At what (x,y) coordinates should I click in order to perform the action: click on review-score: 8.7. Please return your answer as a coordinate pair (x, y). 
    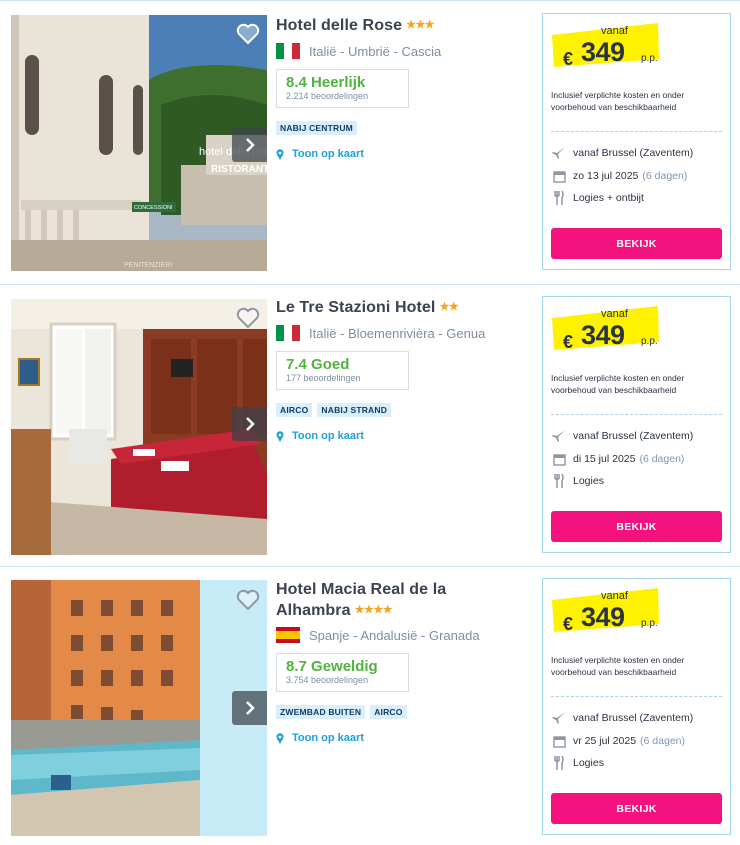
    Looking at the image, I should click on (296, 666).